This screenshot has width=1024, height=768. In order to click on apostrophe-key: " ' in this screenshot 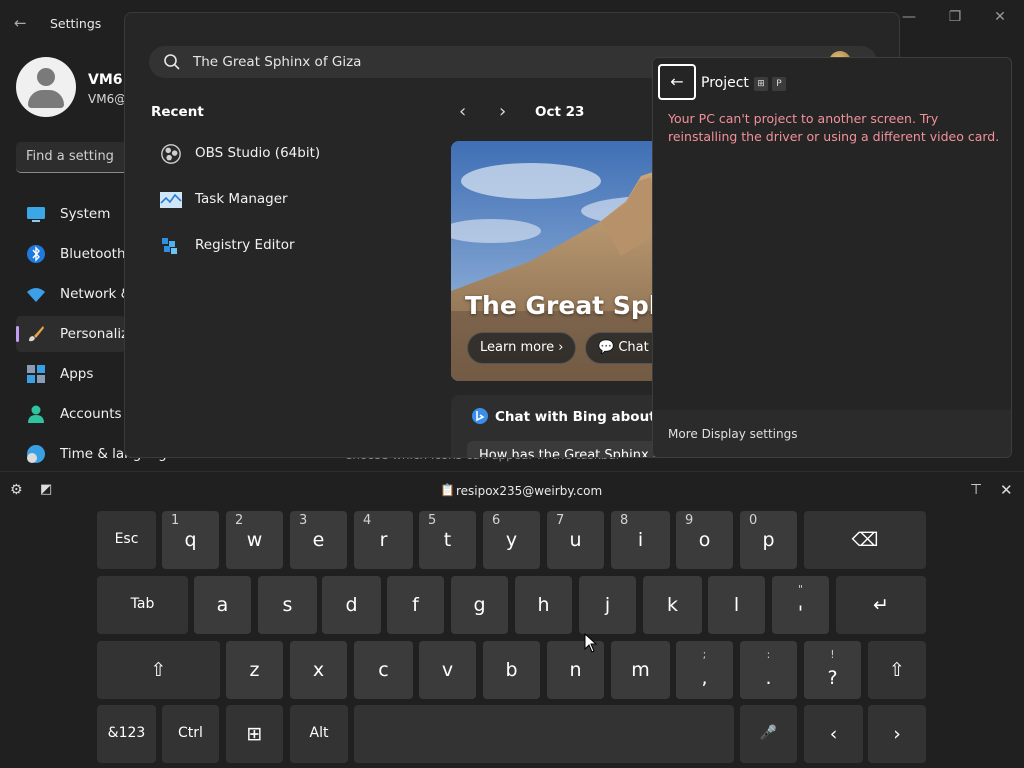, I will do `click(800, 605)`.